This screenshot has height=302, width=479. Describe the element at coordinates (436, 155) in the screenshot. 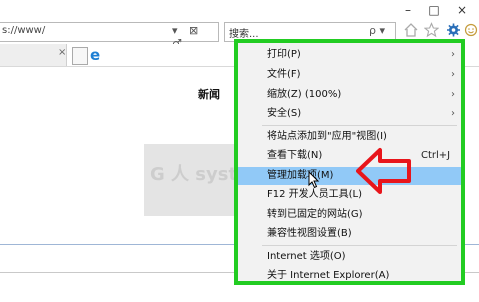

I see `menu-item-shortcut: Ctrl+J` at that location.